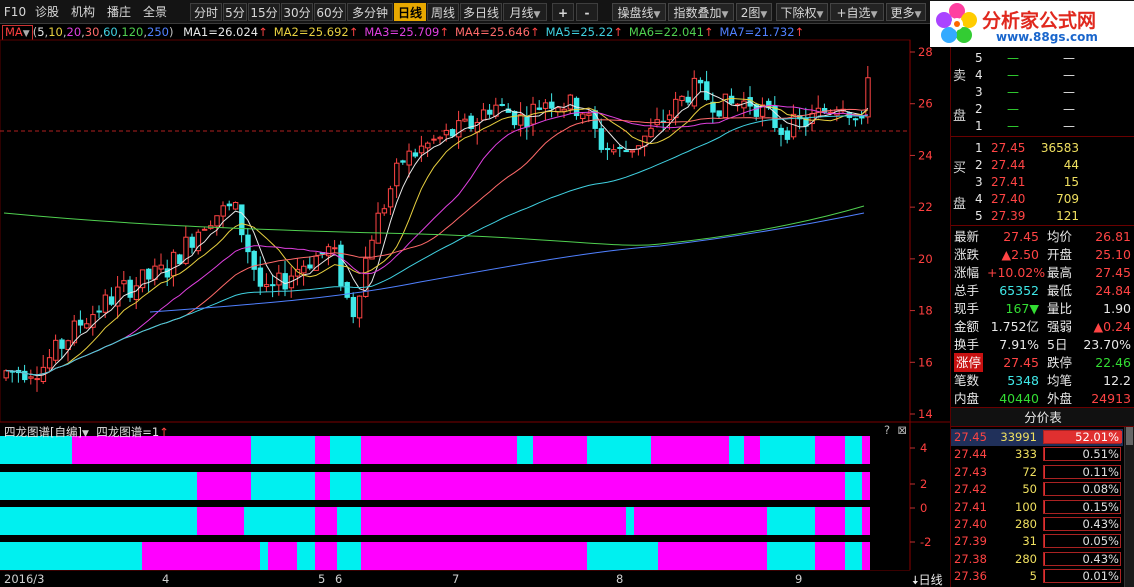 Image resolution: width=1134 pixels, height=587 pixels. Describe the element at coordinates (1050, 182) in the screenshot. I see `buy-level-row: 3 27.41 15` at that location.